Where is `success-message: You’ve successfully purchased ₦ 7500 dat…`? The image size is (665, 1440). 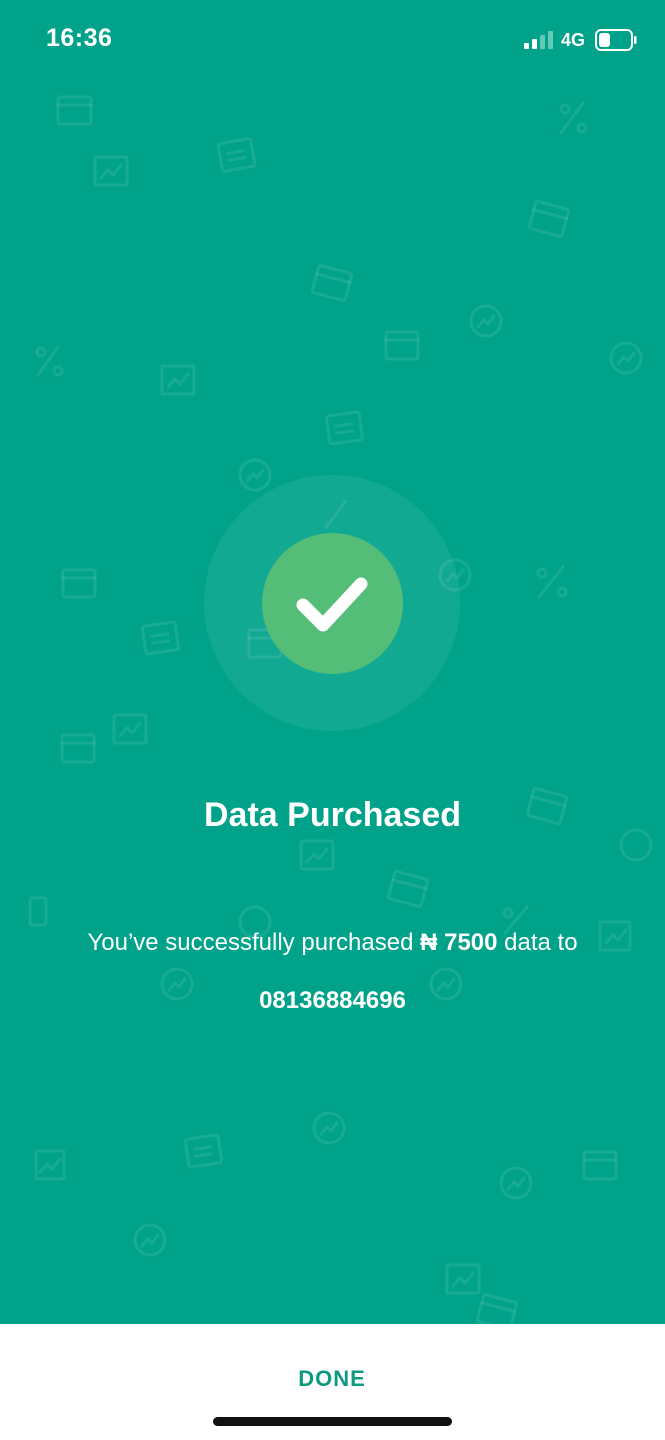
success-message: You’ve successfully purchased ₦ 7500 dat… is located at coordinates (332, 943).